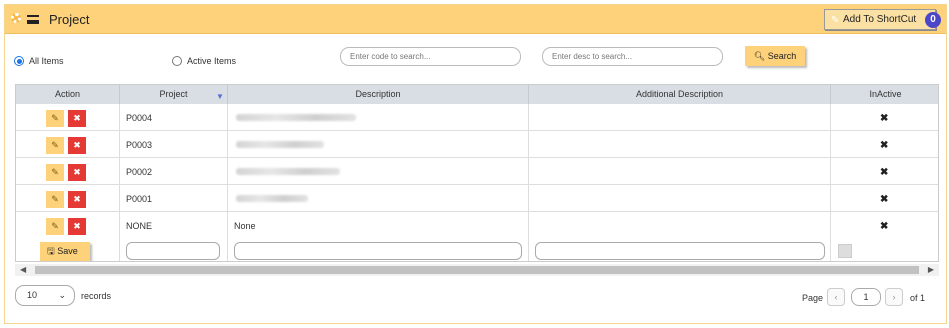 This screenshot has height=328, width=949. Describe the element at coordinates (378, 94) in the screenshot. I see `column-header-description: Description` at that location.